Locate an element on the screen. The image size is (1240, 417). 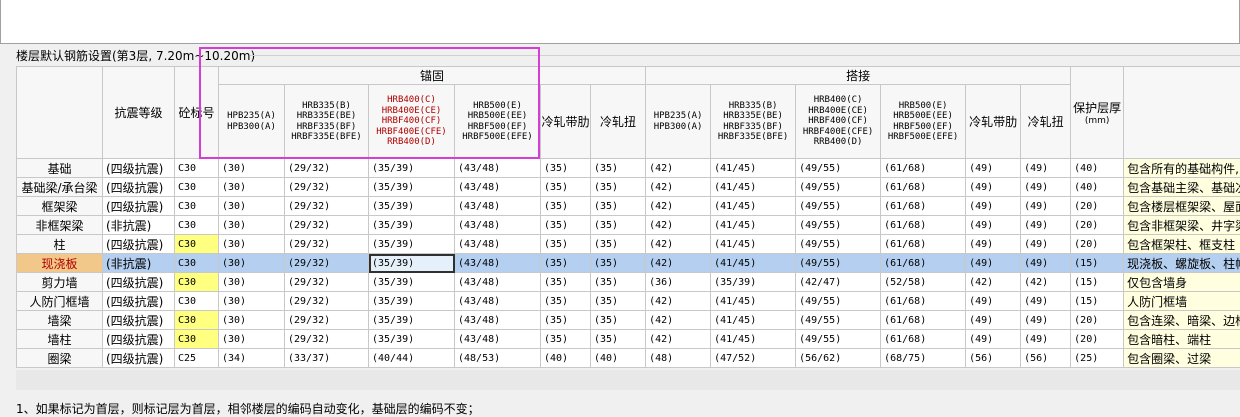
row-name: 圈梁 is located at coordinates (60, 358).